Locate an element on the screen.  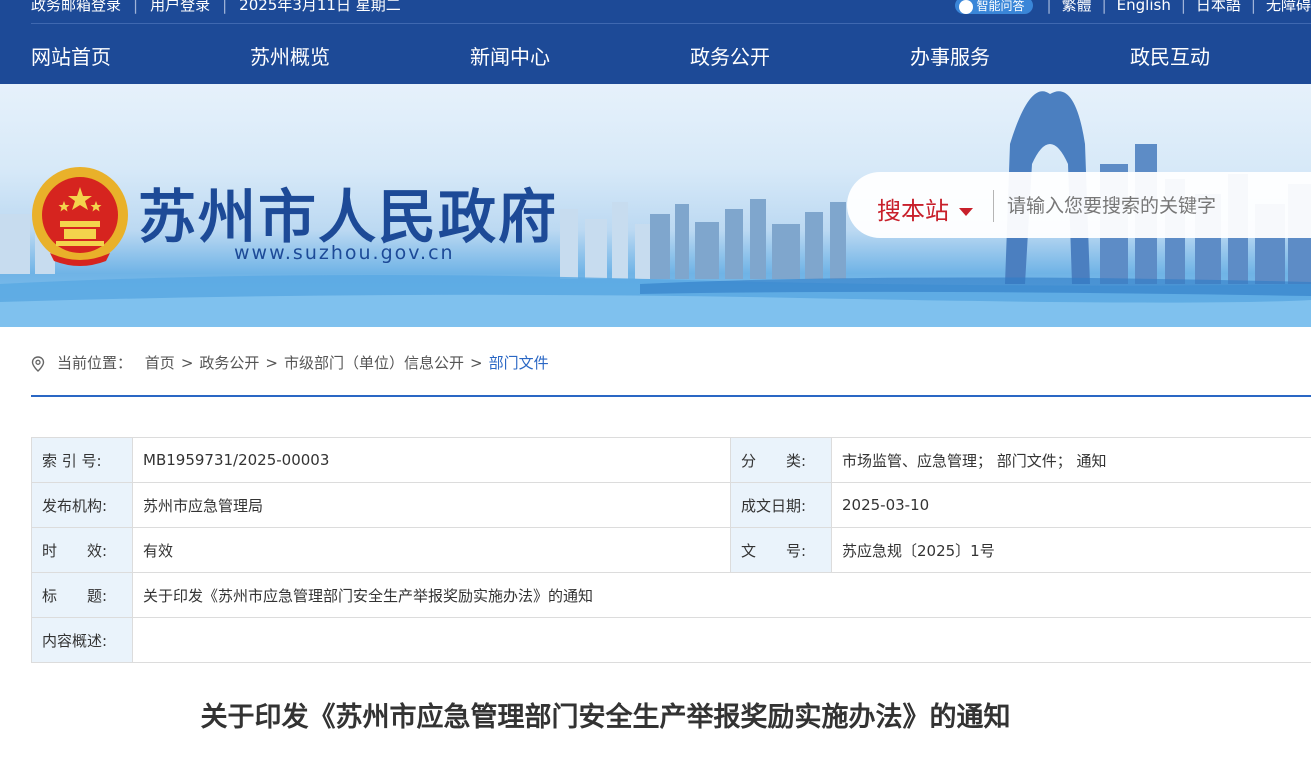
breadcrumb: 当前位置： 首页 > 政务公开 > 市级部门（单位）信息公开 > 部门文件 is located at coordinates (290, 362).